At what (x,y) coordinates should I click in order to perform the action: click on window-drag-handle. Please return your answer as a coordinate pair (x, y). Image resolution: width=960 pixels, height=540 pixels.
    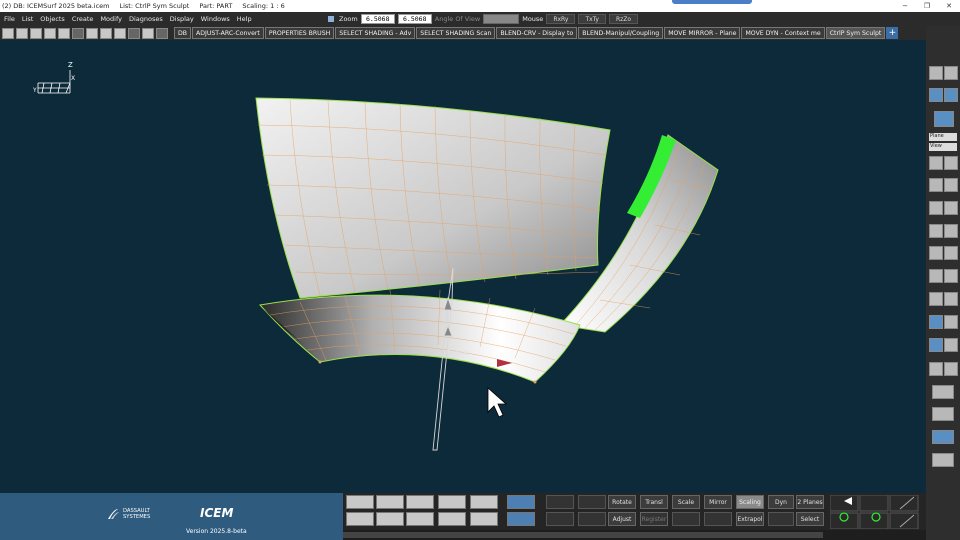
    Looking at the image, I should click on (712, 2).